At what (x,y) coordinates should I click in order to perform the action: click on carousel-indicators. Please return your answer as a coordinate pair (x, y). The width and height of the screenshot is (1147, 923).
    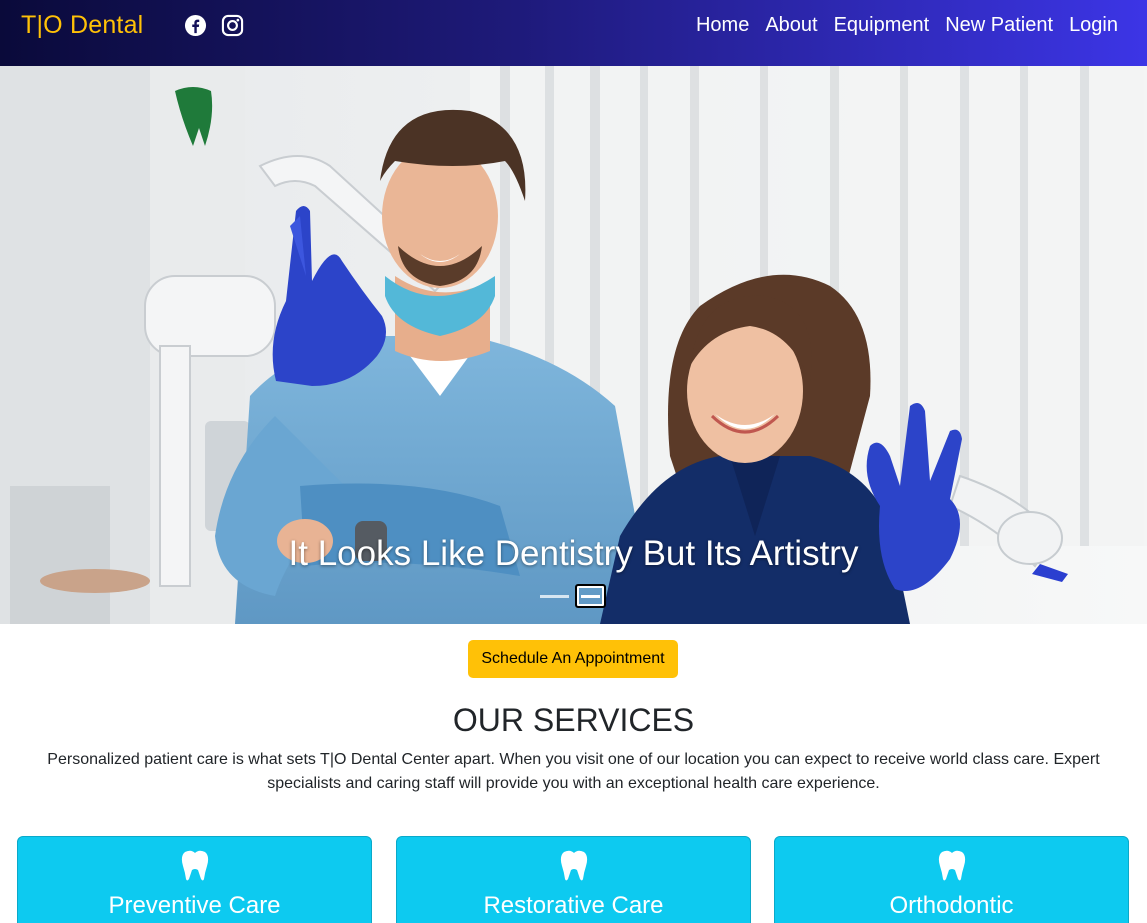
    Looking at the image, I should click on (573, 596).